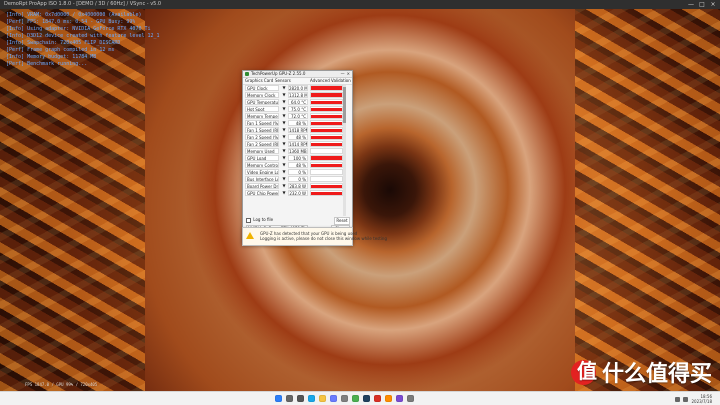  I want to click on app-gray-icon, so click(410, 398).